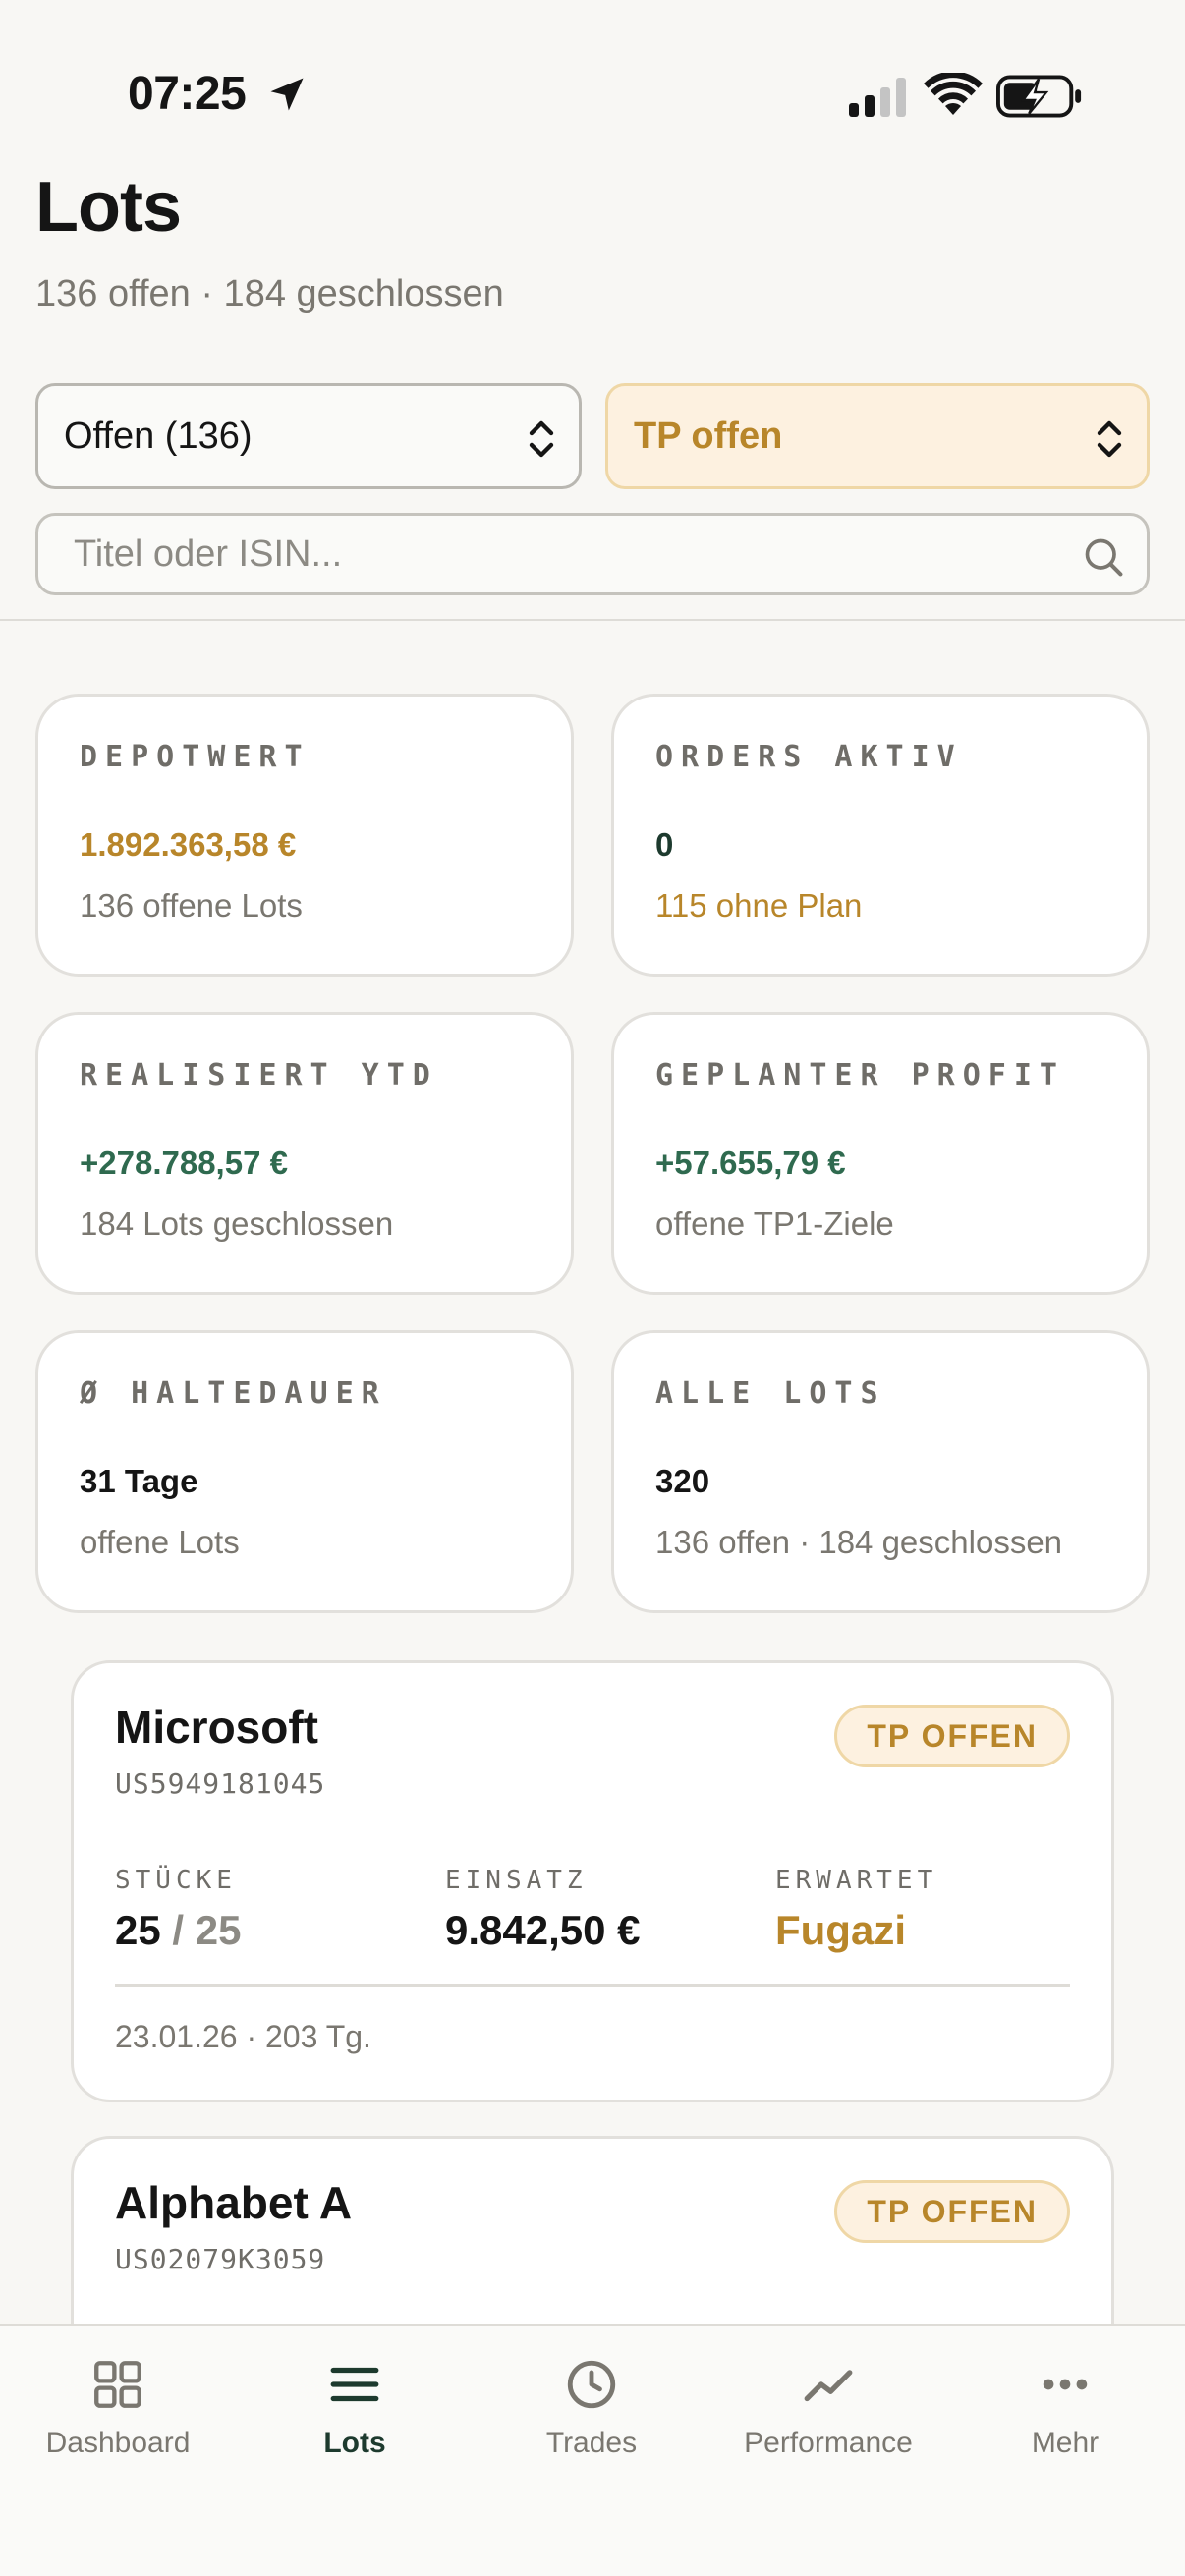 Image resolution: width=1185 pixels, height=2576 pixels. I want to click on tab-label: Dashboard, so click(118, 2443).